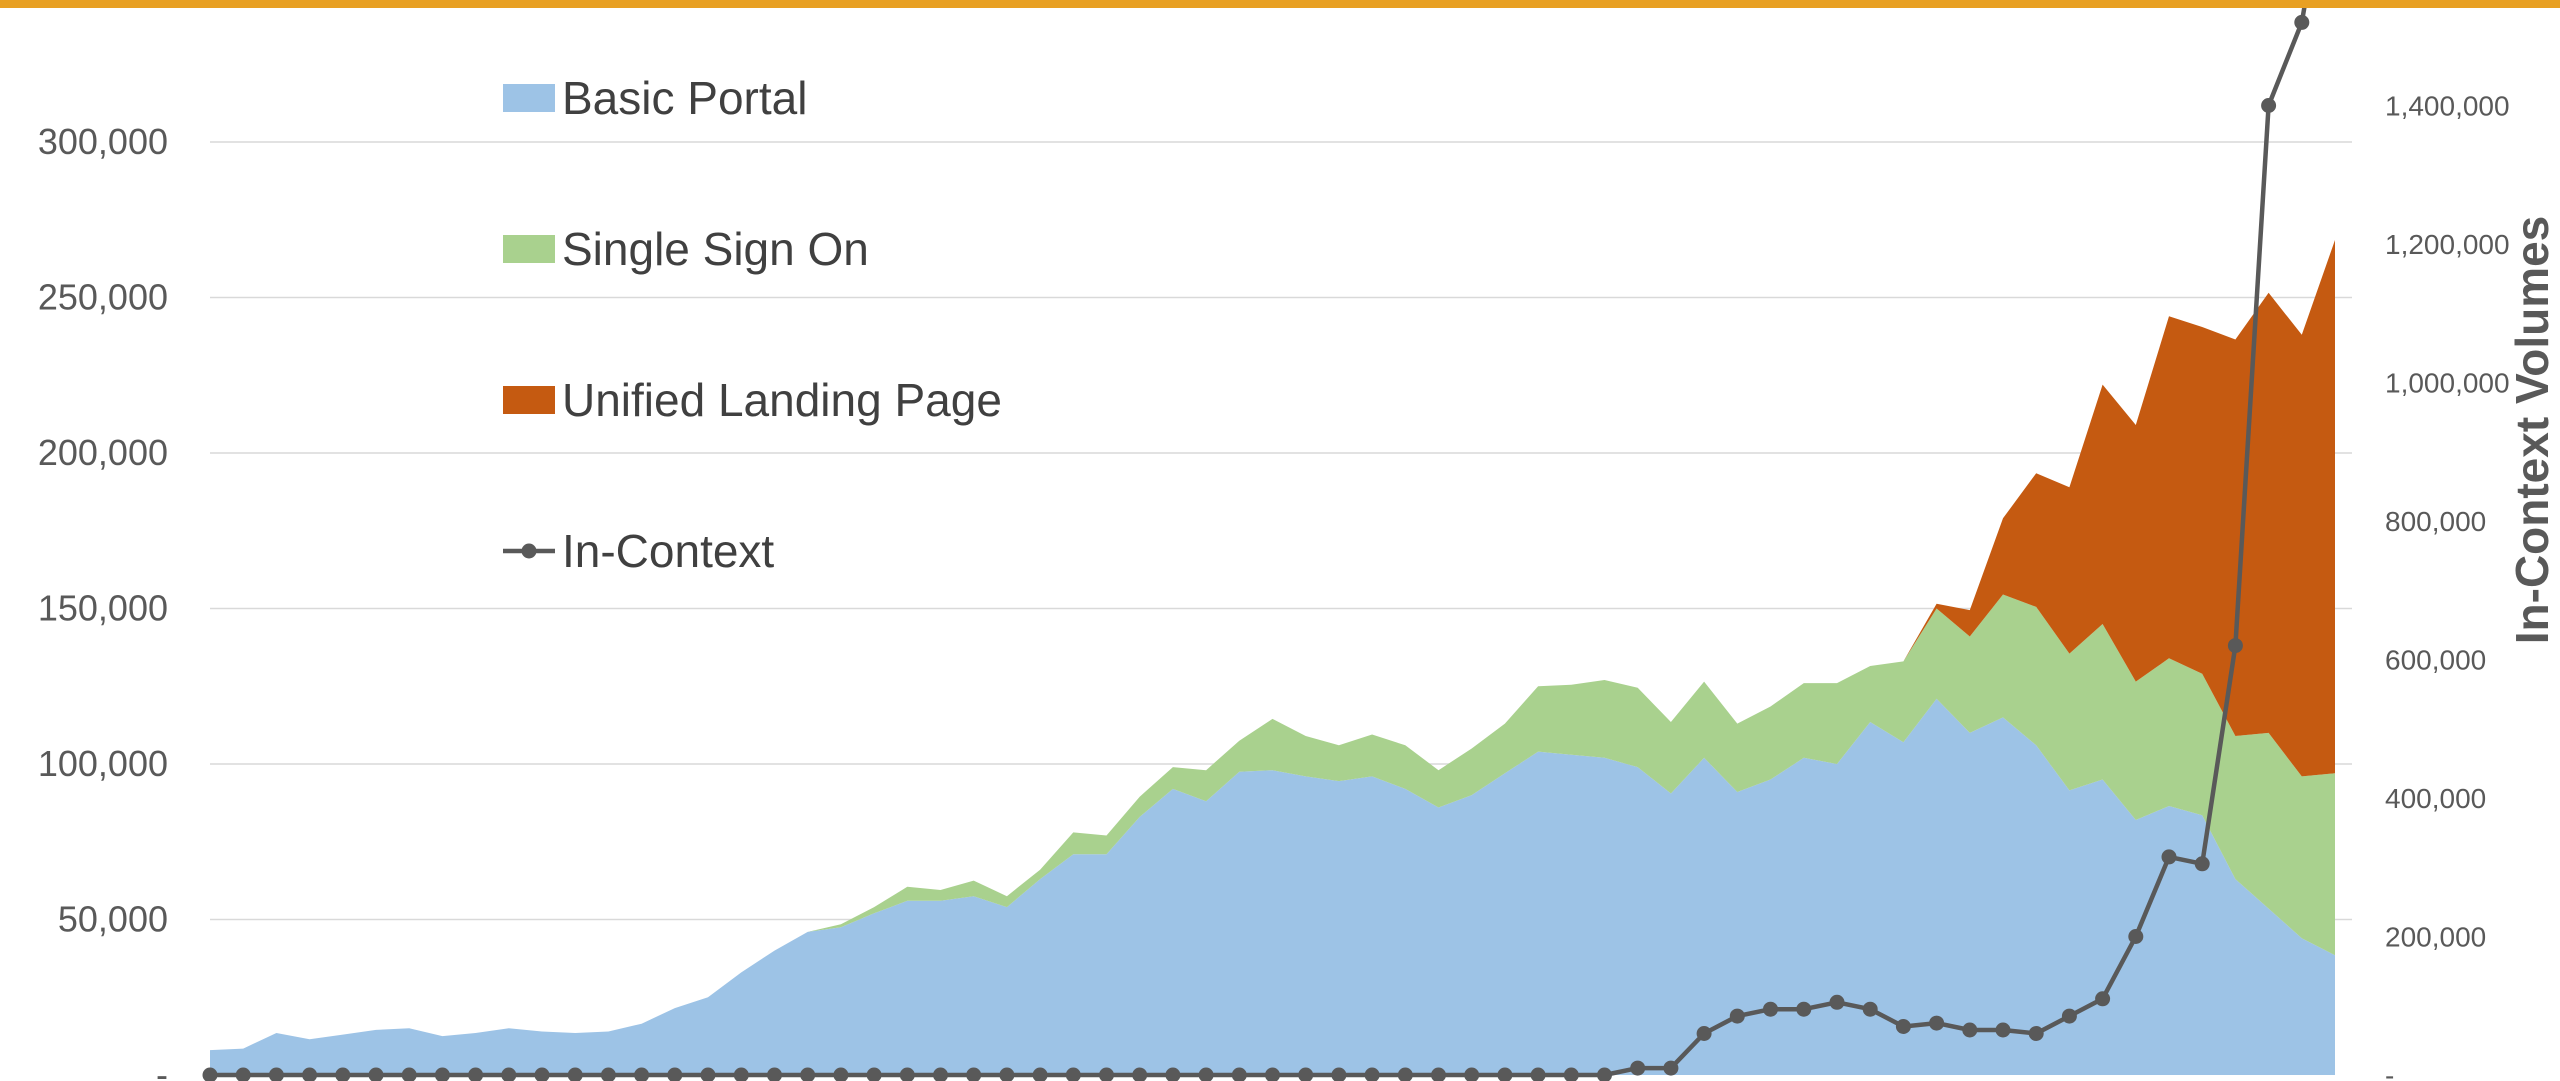 The image size is (2560, 1081). Describe the element at coordinates (103, 608) in the screenshot. I see `y-tick-label-3: 150,000` at that location.